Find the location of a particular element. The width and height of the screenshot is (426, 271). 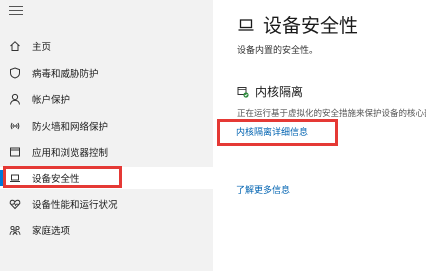

page-subtitle: 设备内置的安全性。 is located at coordinates (278, 51).